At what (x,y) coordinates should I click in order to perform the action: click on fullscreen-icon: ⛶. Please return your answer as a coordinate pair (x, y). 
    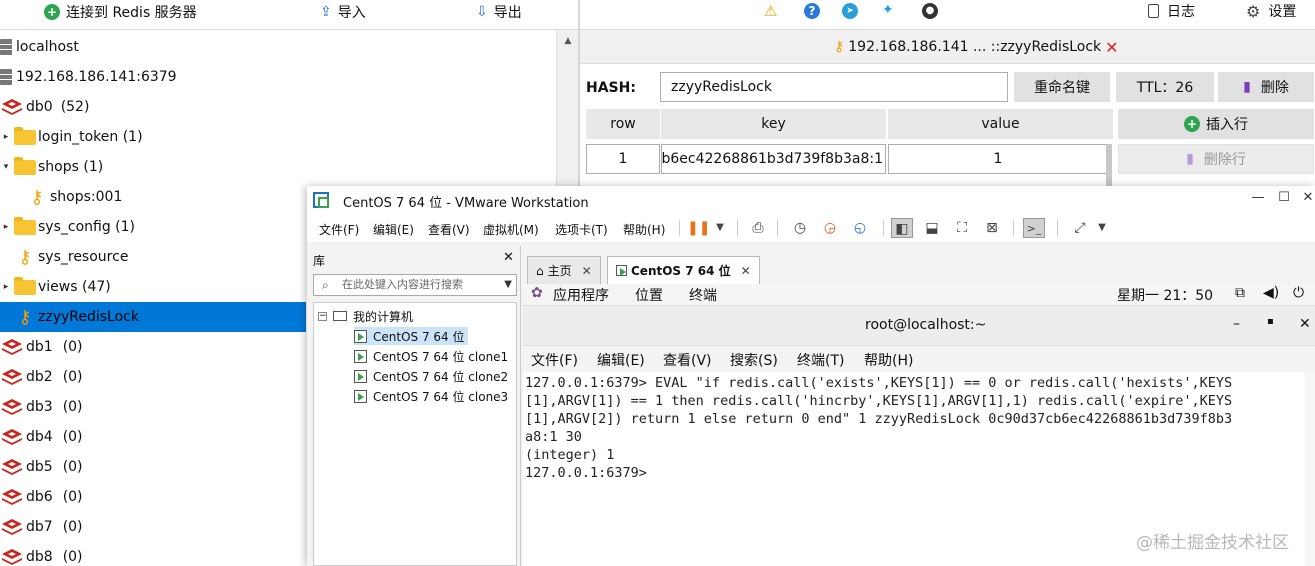
    Looking at the image, I should click on (962, 228).